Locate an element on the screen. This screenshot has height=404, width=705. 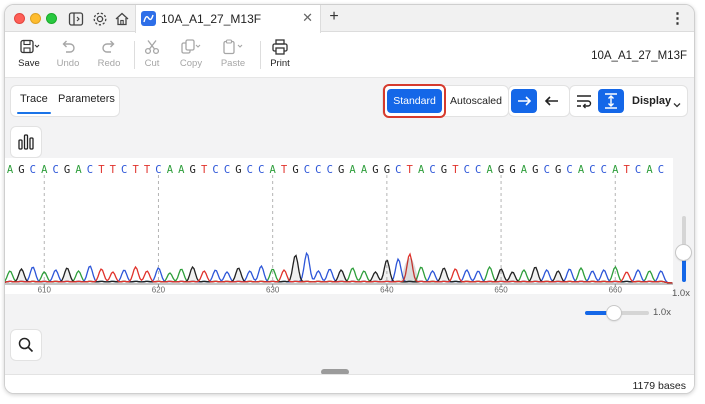
undo-button: Undo is located at coordinates (68, 54).